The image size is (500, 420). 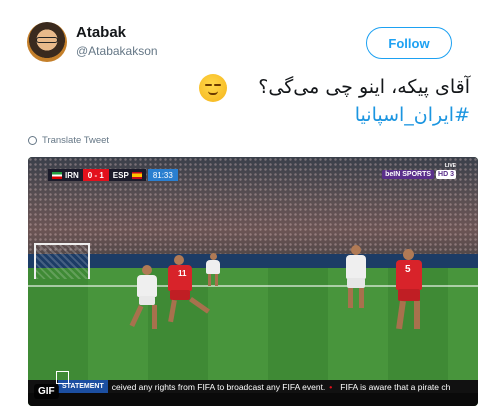 I want to click on gif-badge: GIF, so click(x=46, y=391).